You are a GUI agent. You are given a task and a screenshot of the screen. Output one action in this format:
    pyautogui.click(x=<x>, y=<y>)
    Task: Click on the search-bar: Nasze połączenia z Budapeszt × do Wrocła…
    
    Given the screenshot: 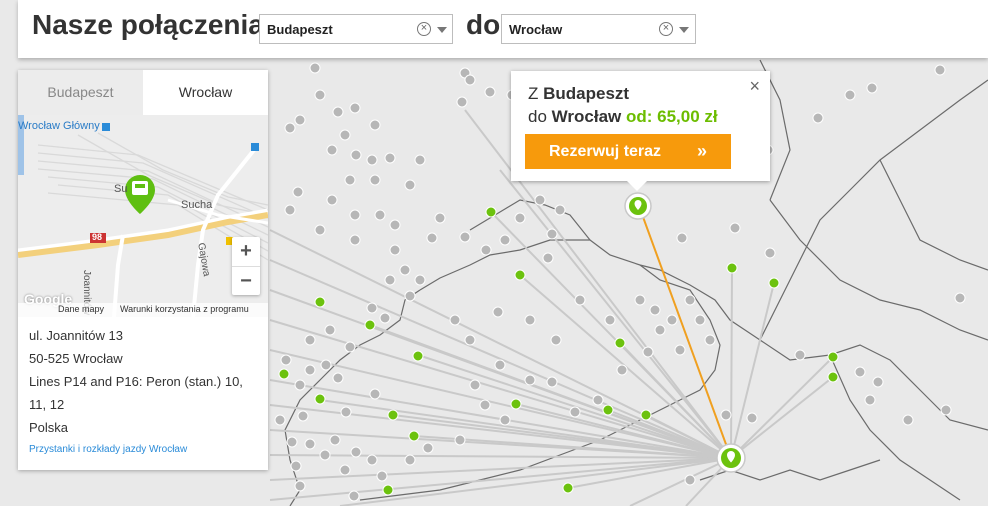 What is the action you would take?
    pyautogui.click(x=503, y=29)
    